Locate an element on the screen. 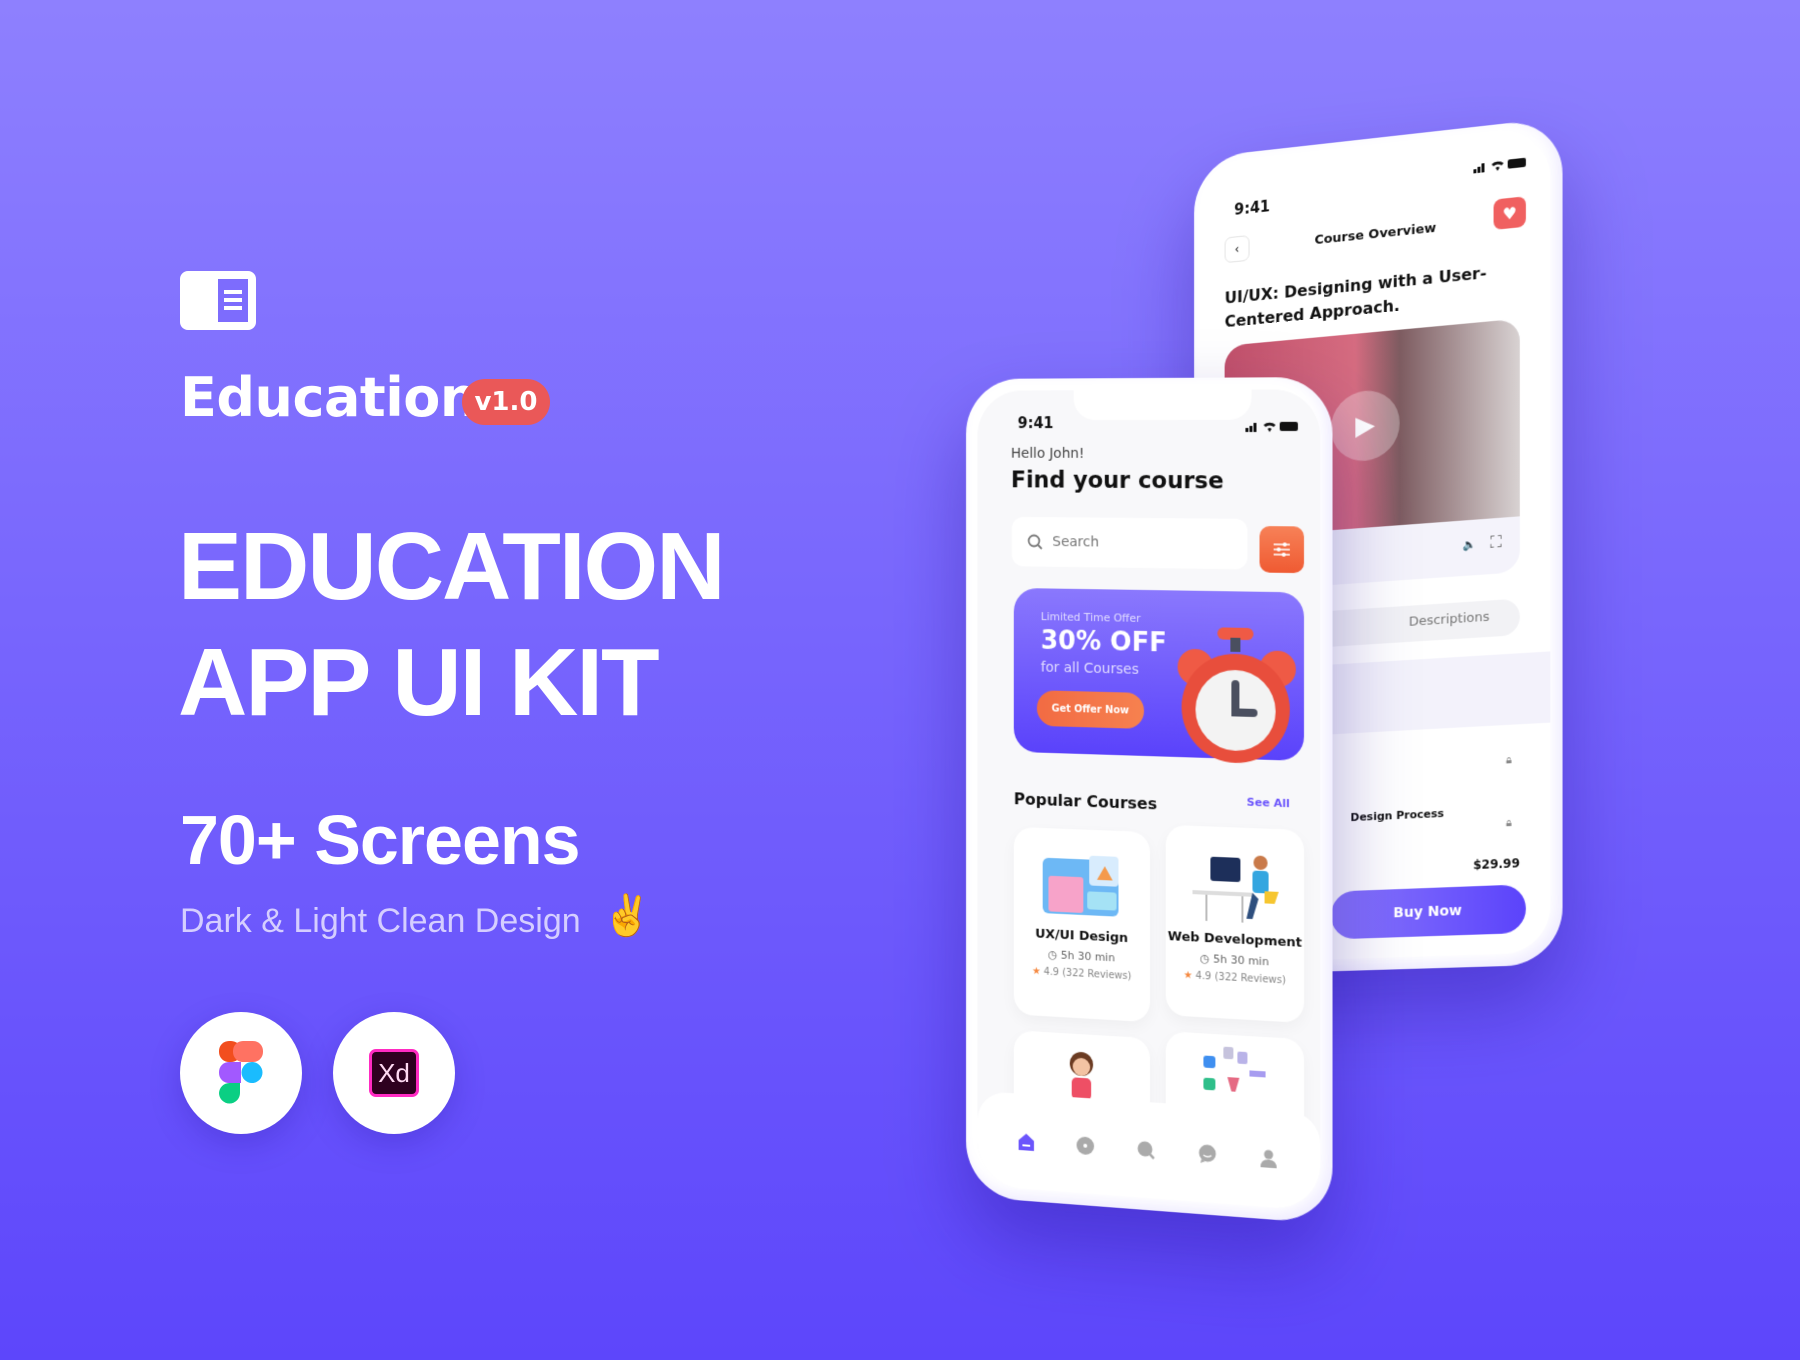 The width and height of the screenshot is (1800, 1360). tab-descriptions: Descriptions is located at coordinates (1449, 620).